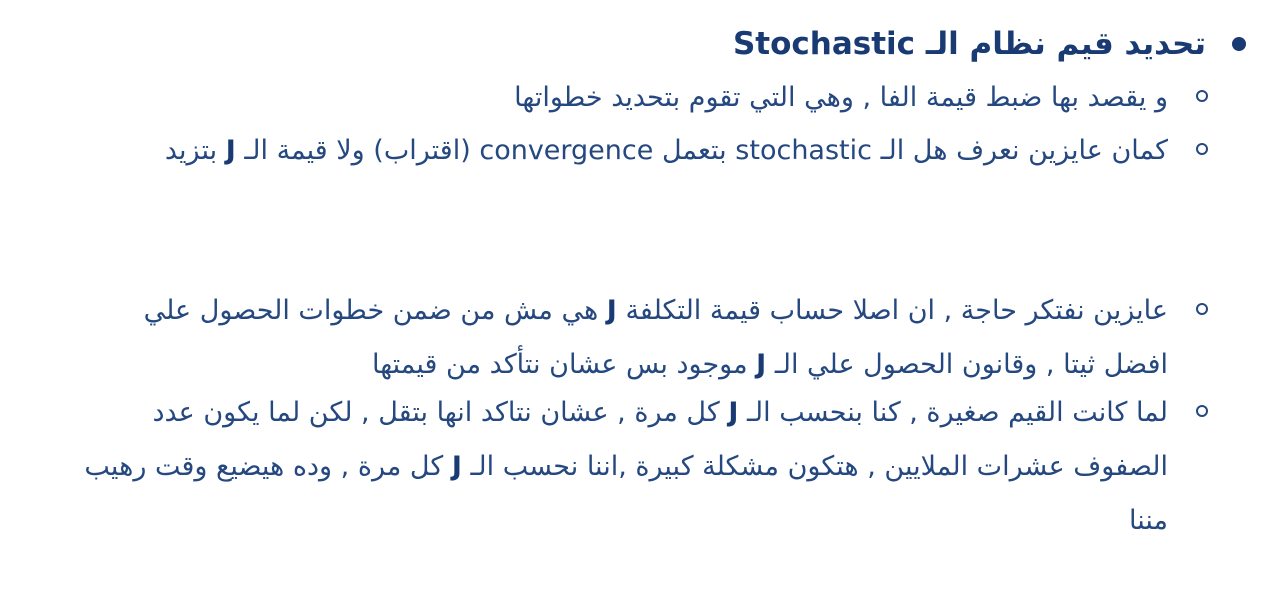 Image resolution: width=1278 pixels, height=608 pixels. Describe the element at coordinates (191, 150) in the screenshot. I see `item-2-part4: بتزيد` at that location.